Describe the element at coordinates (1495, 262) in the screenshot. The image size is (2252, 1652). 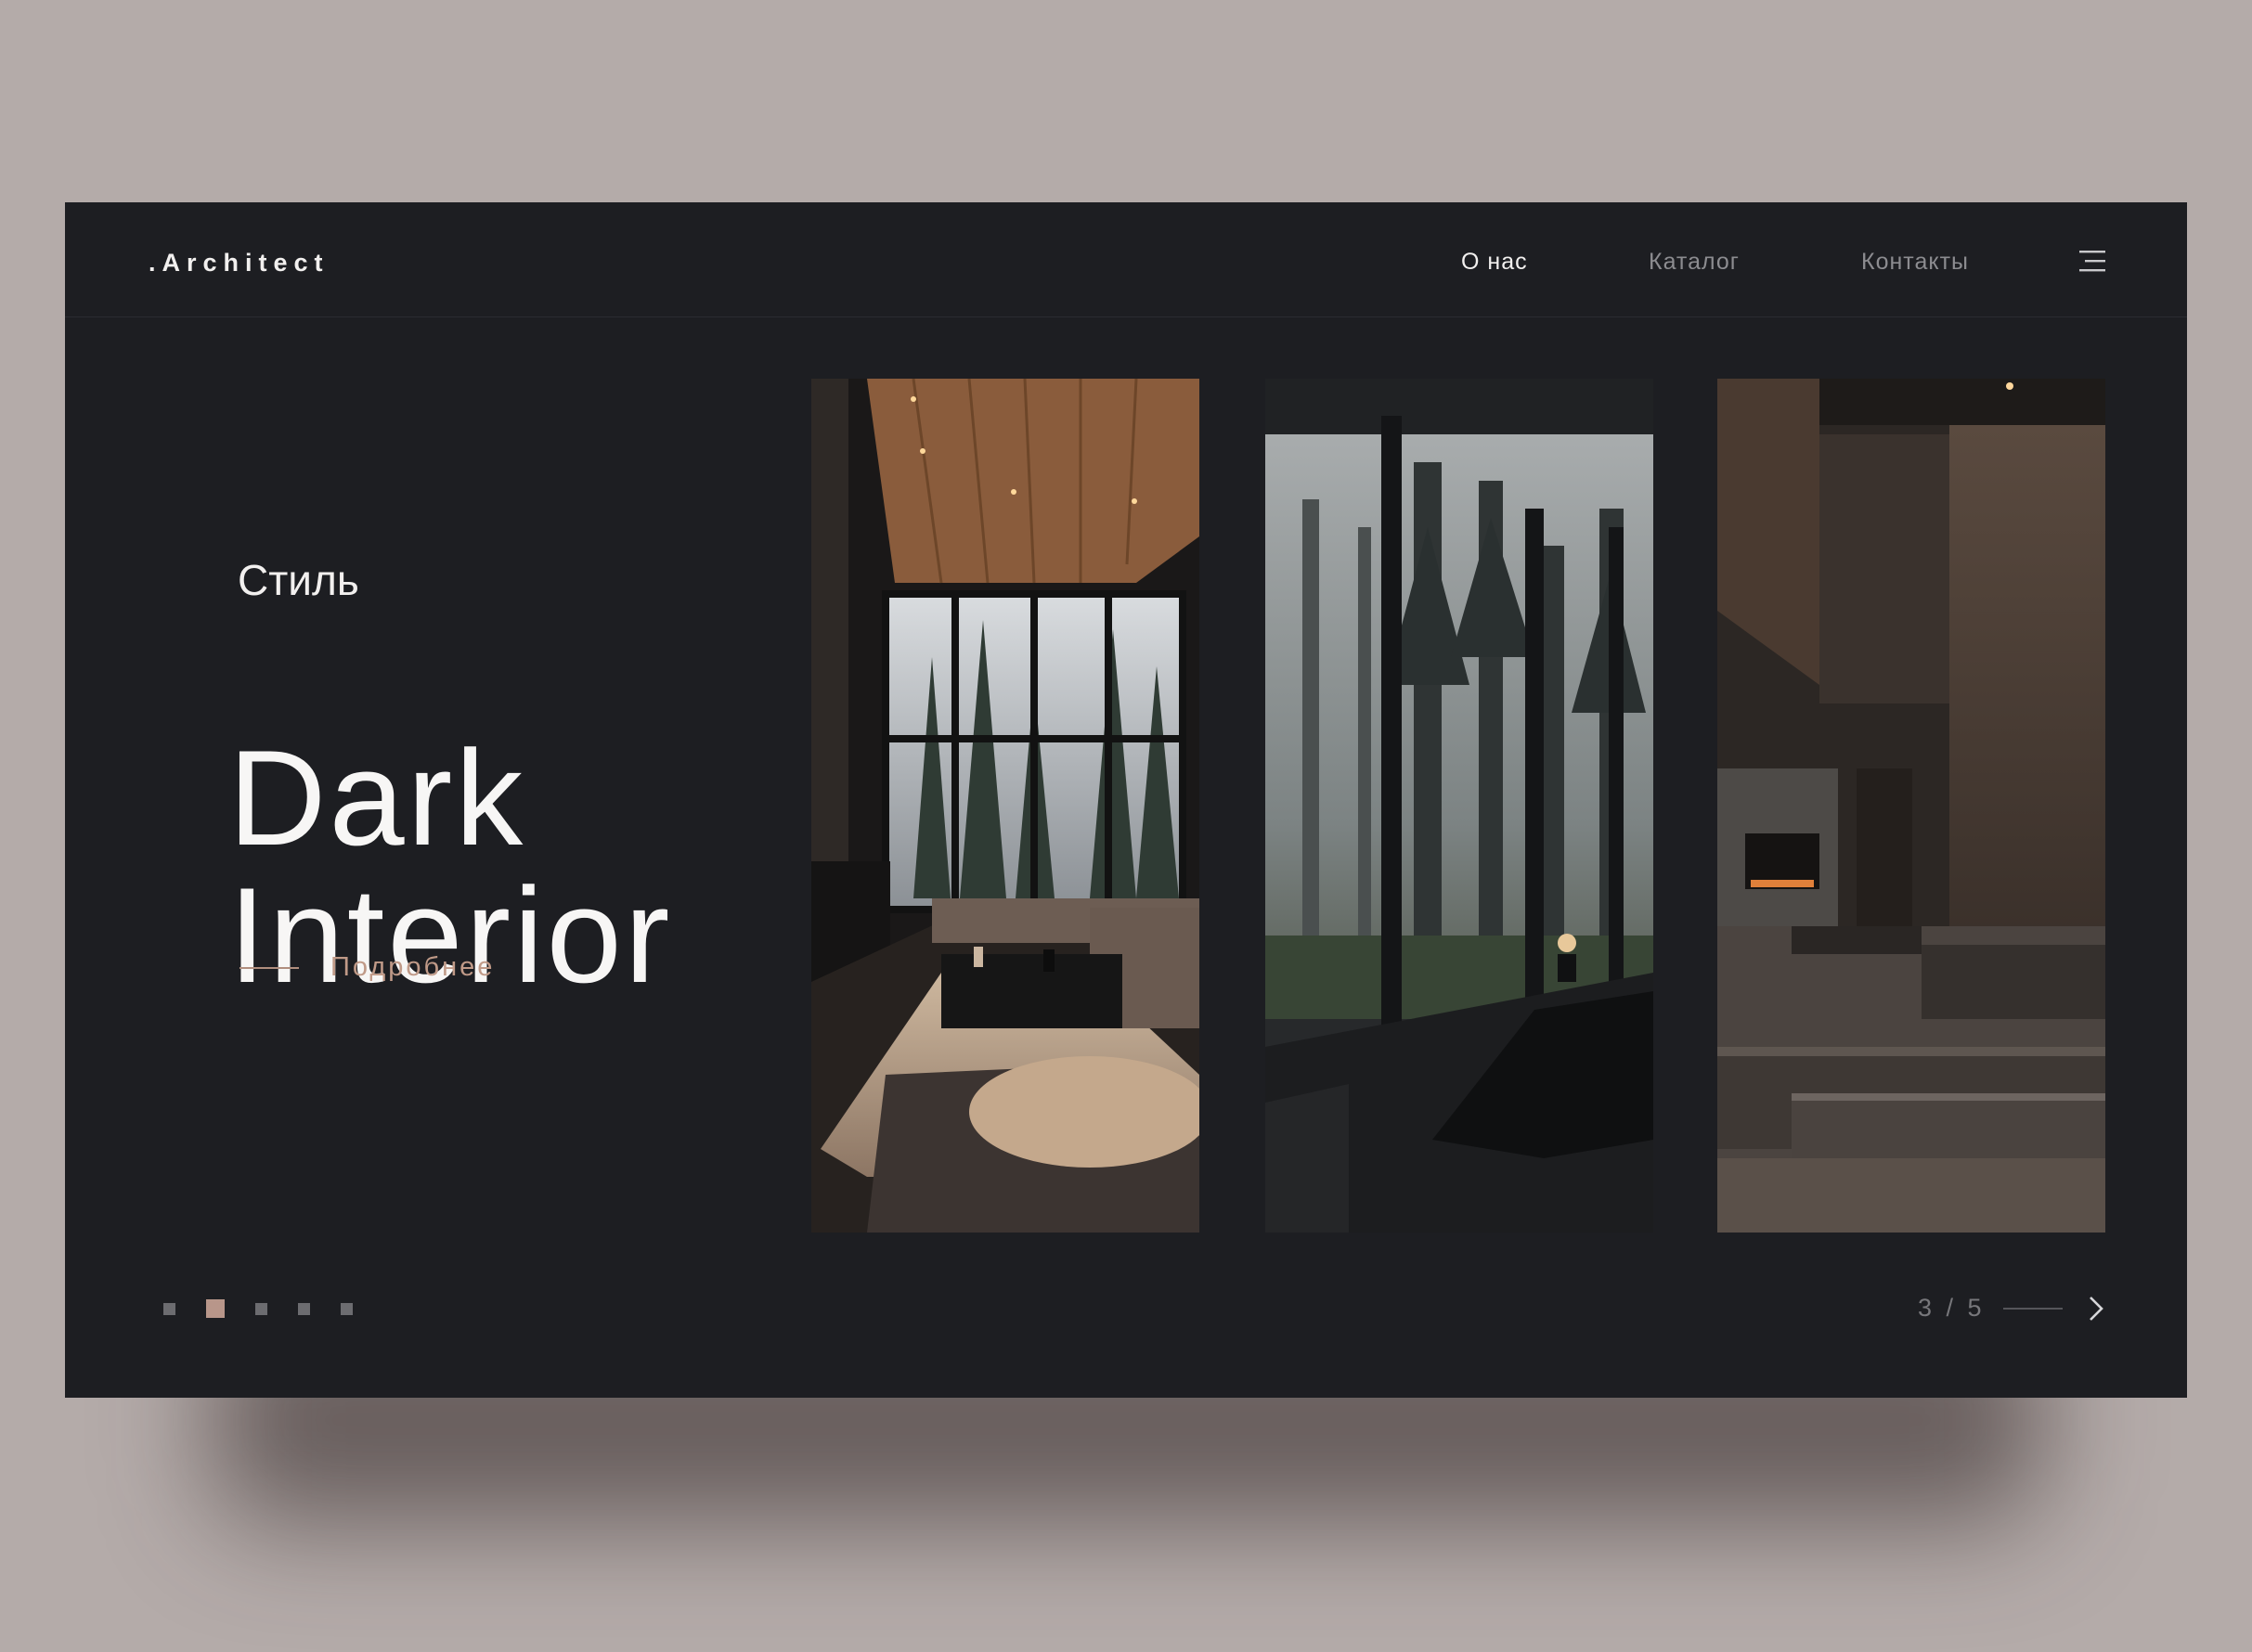
I see `nav-link-about: О нас` at that location.